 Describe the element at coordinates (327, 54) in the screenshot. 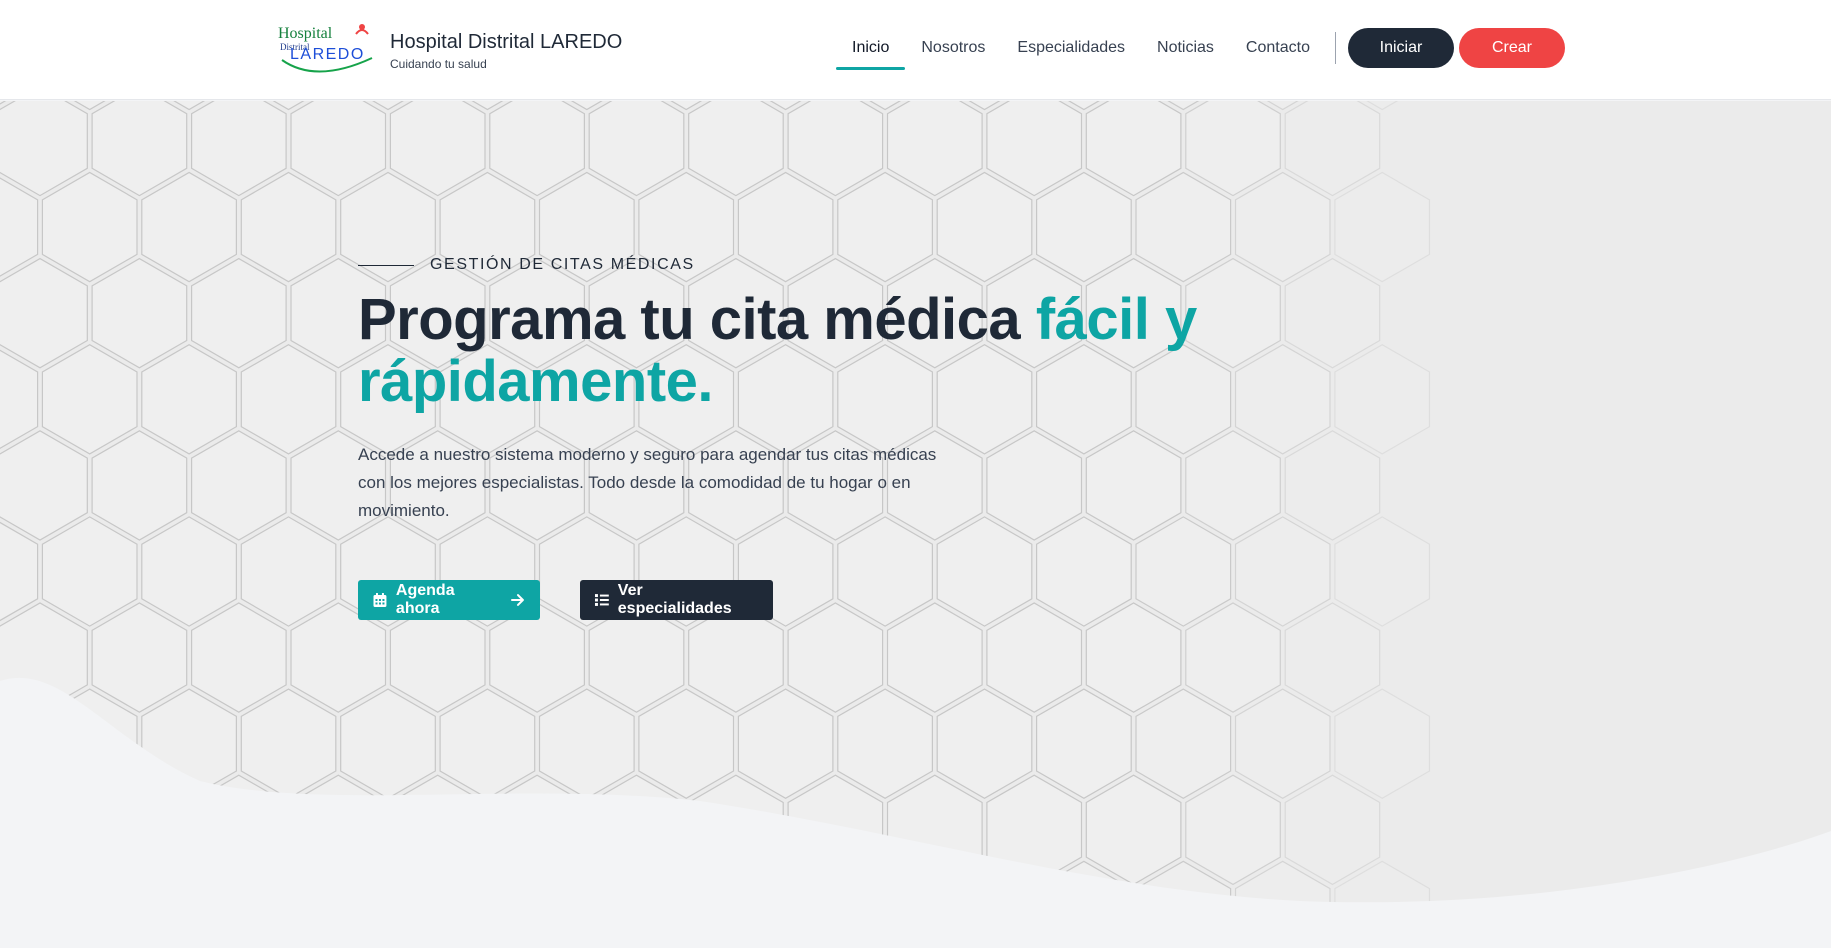

I see `logo-word-laredo: LAREDO` at that location.